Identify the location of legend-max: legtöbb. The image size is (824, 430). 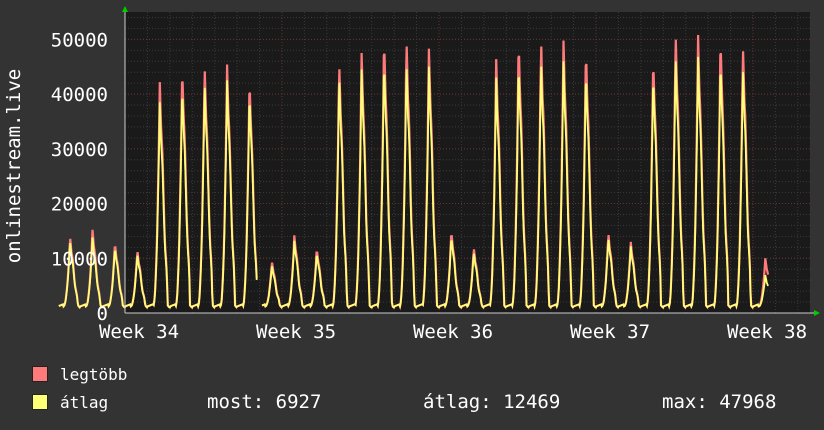
(79, 374).